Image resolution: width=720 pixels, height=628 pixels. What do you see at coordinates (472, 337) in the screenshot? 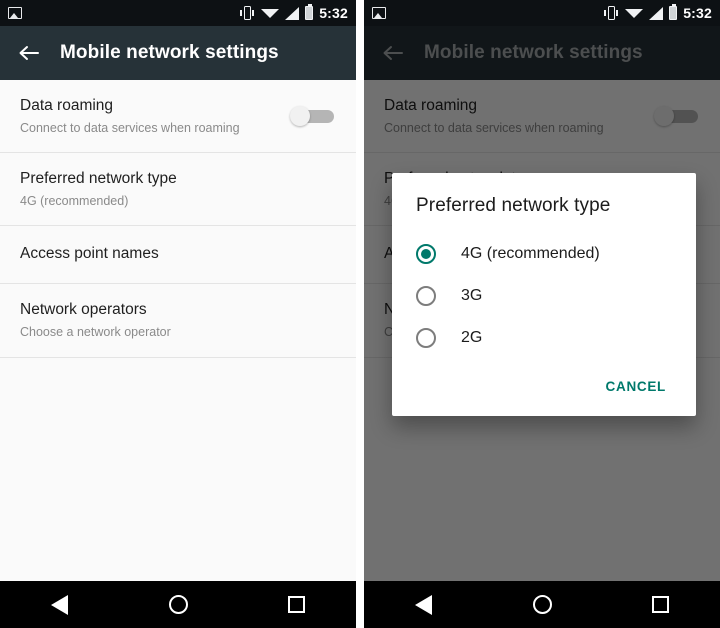
I see `dialog-option-label: 2G` at bounding box center [472, 337].